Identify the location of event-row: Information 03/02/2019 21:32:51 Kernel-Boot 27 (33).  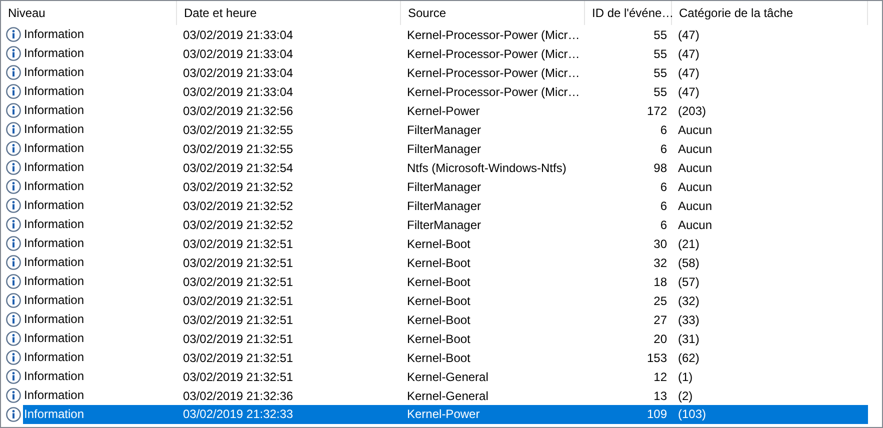
(441, 319).